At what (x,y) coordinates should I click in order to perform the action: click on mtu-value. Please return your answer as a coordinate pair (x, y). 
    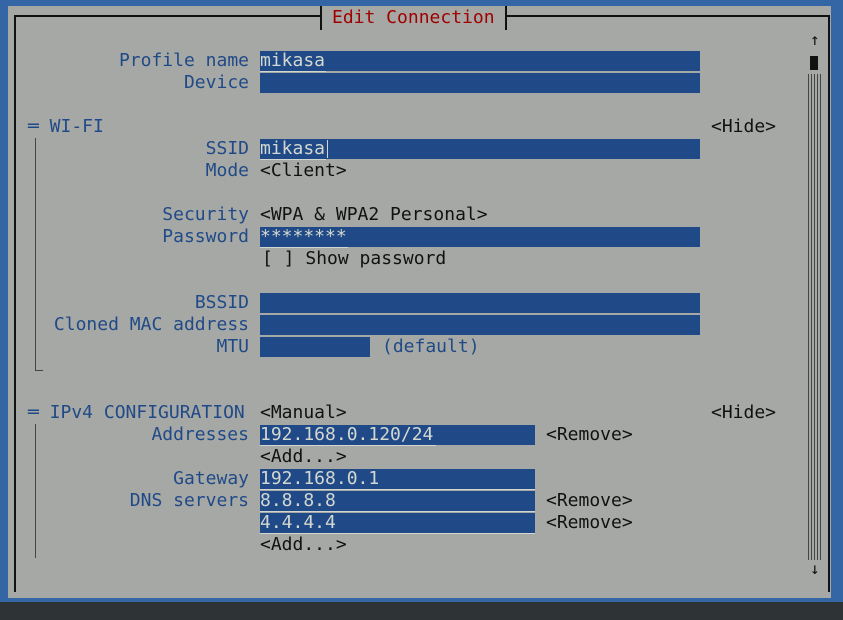
    Looking at the image, I should click on (261, 347).